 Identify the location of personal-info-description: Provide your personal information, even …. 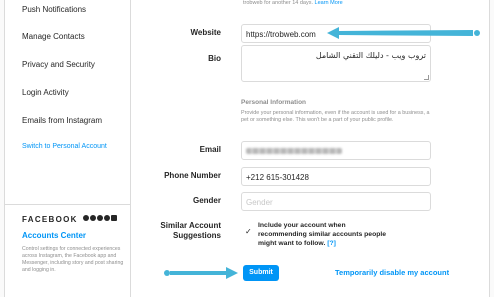
(335, 116).